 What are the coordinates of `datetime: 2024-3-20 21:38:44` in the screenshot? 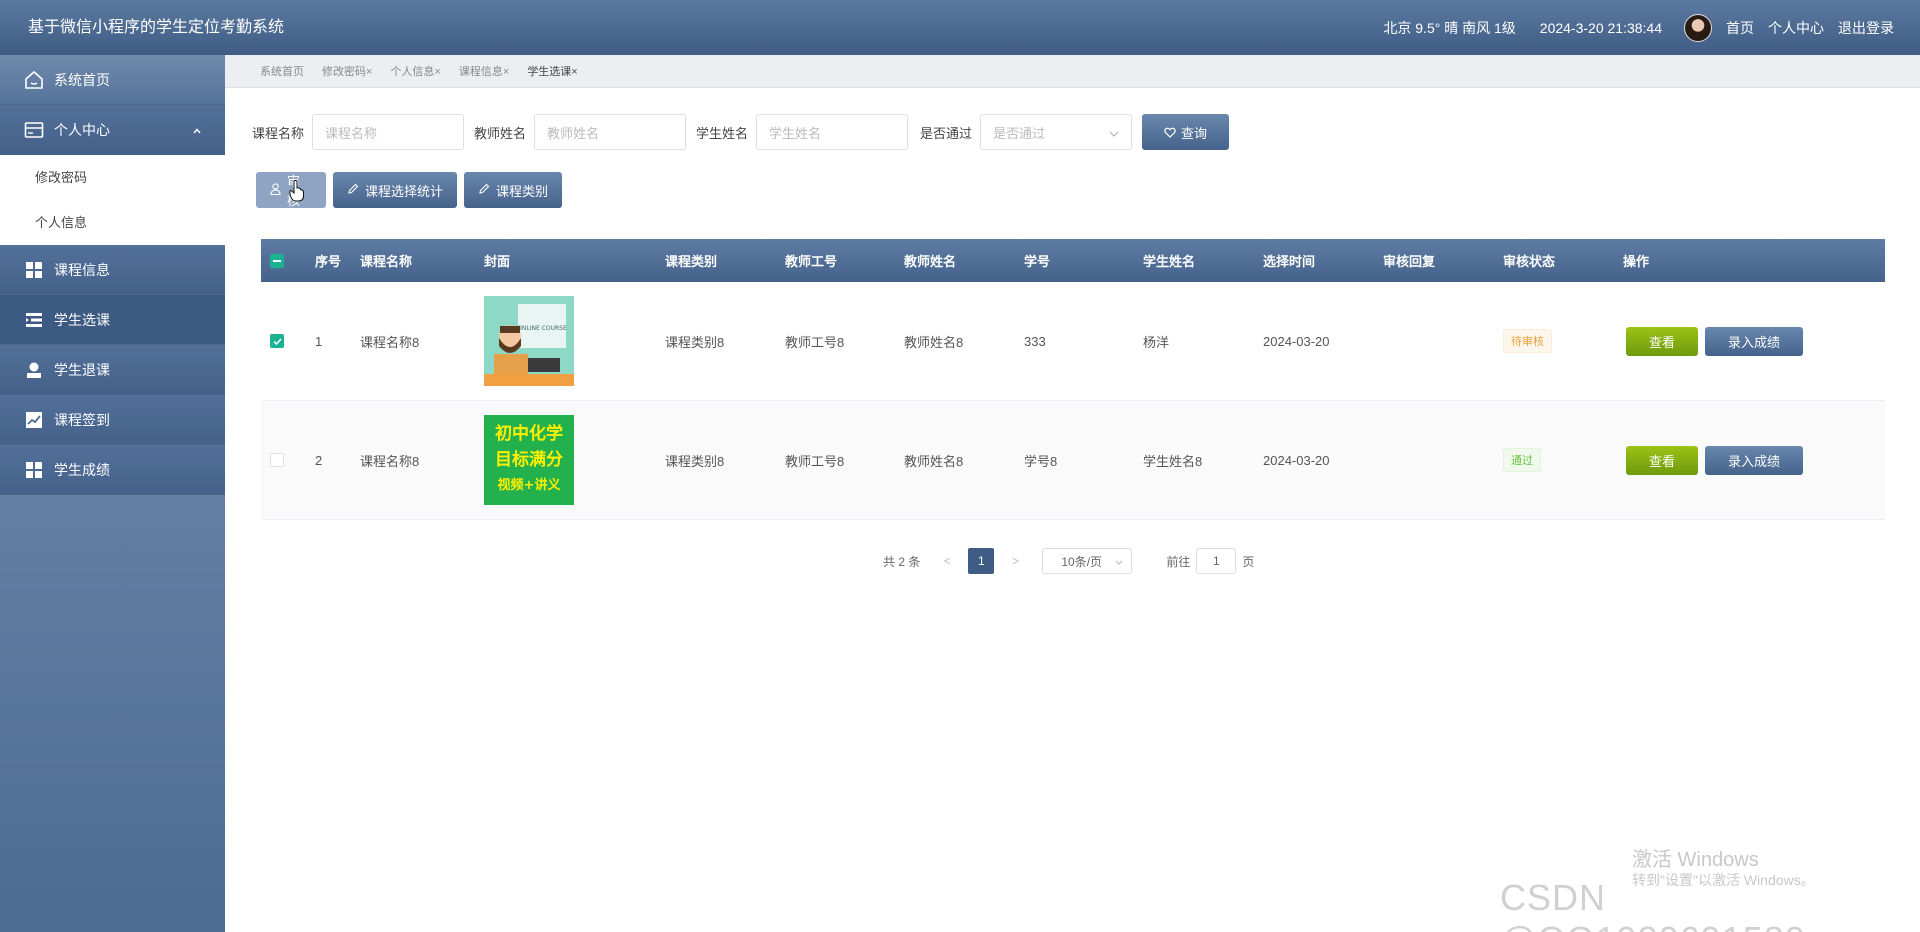 It's located at (1600, 27).